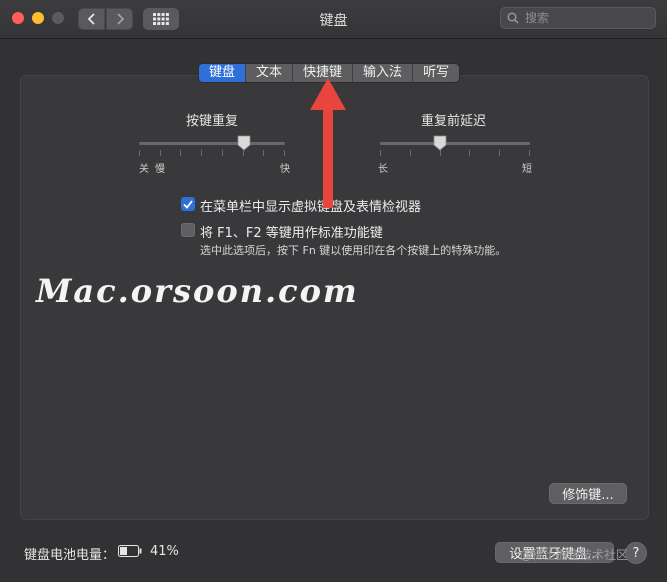  What do you see at coordinates (527, 169) in the screenshot?
I see `repeat-delay-short-label: 短` at bounding box center [527, 169].